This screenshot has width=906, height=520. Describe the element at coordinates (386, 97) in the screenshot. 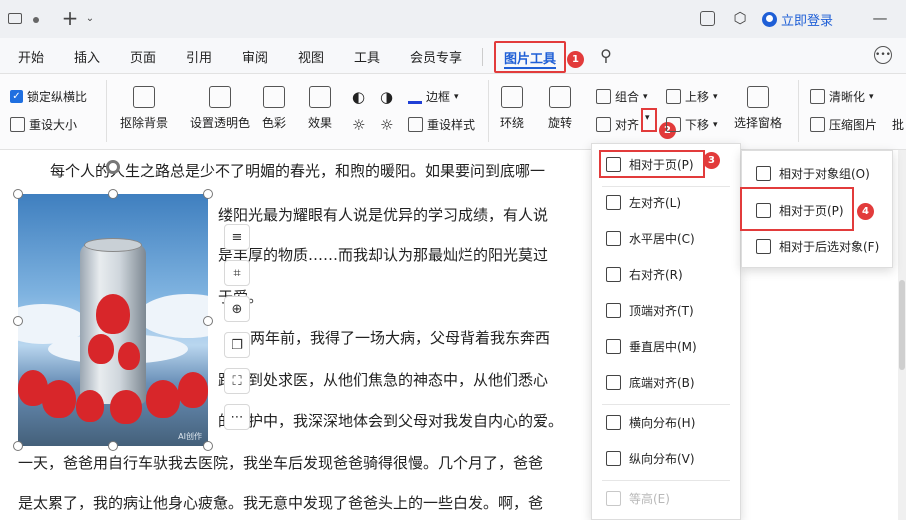

I see `contrast-button: ◑` at that location.